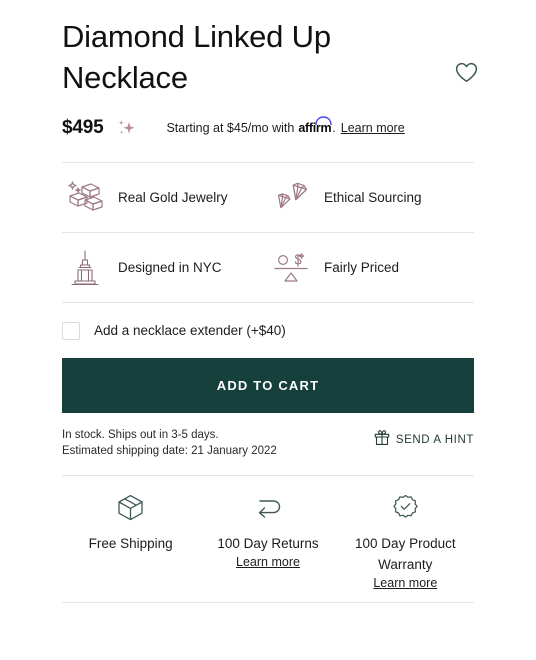 The width and height of the screenshot is (536, 660). I want to click on diamonds-icon, so click(291, 198).